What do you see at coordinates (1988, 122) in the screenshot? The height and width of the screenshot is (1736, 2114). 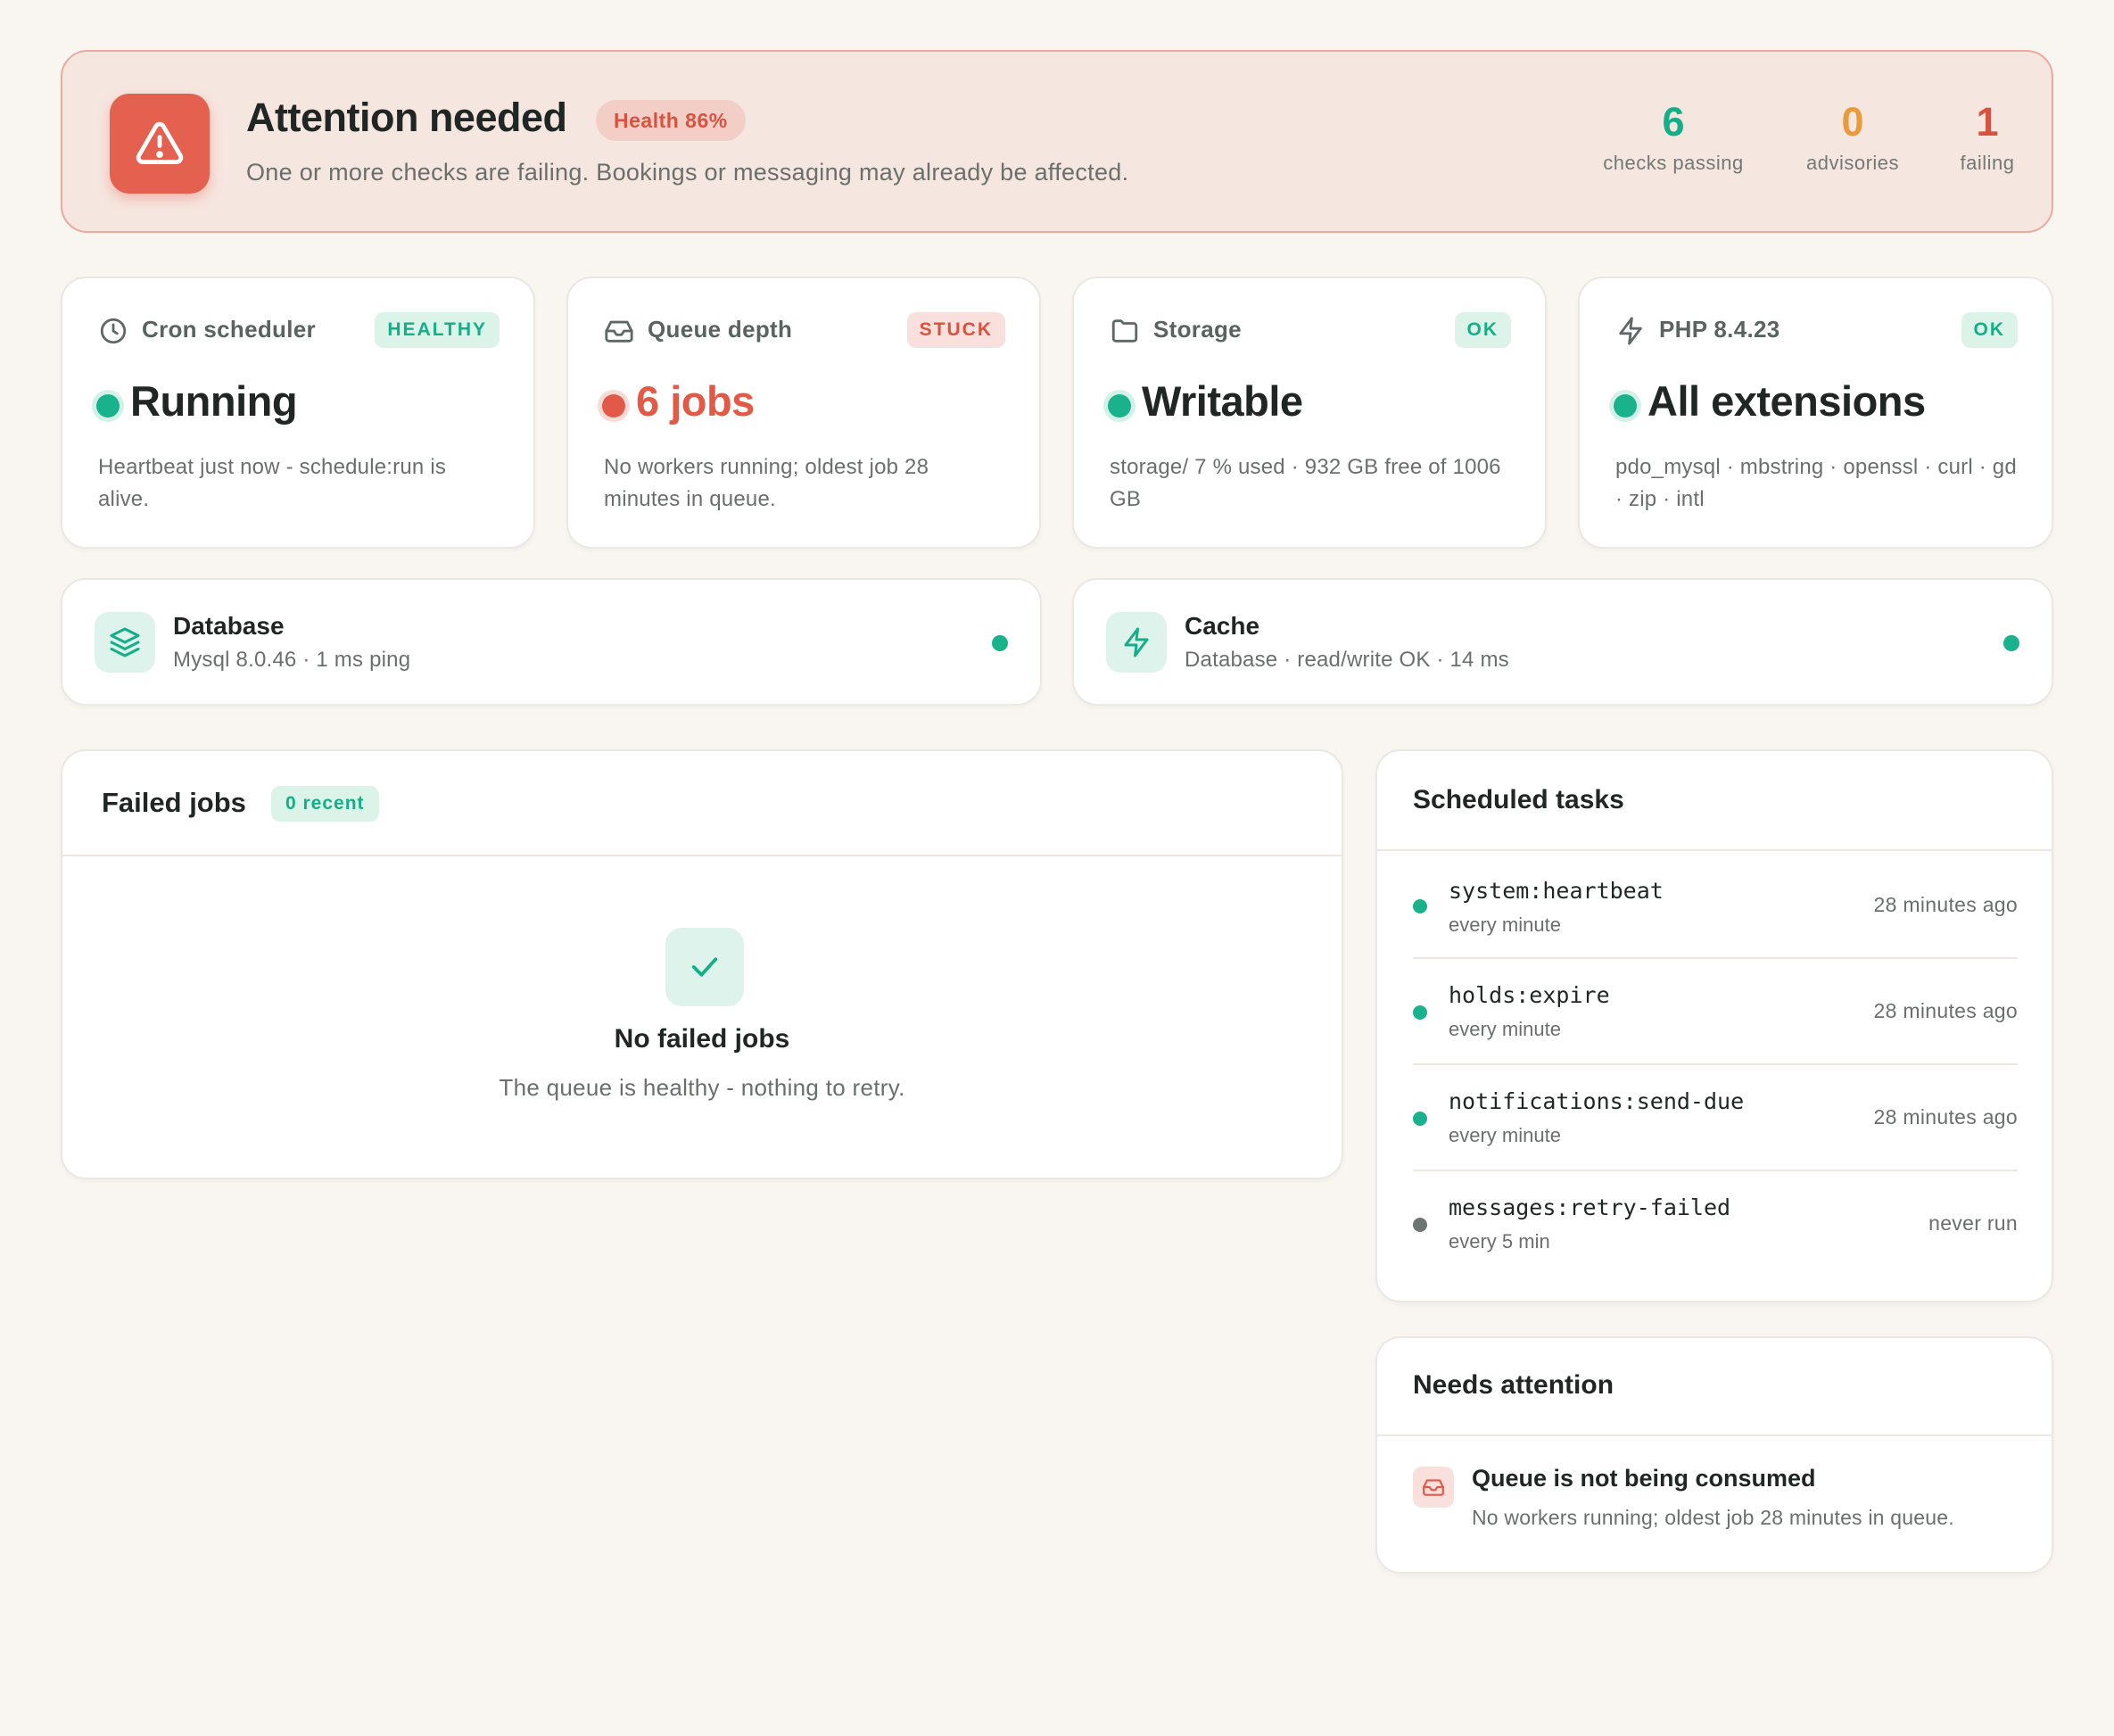 I see `stat-value: 1` at bounding box center [1988, 122].